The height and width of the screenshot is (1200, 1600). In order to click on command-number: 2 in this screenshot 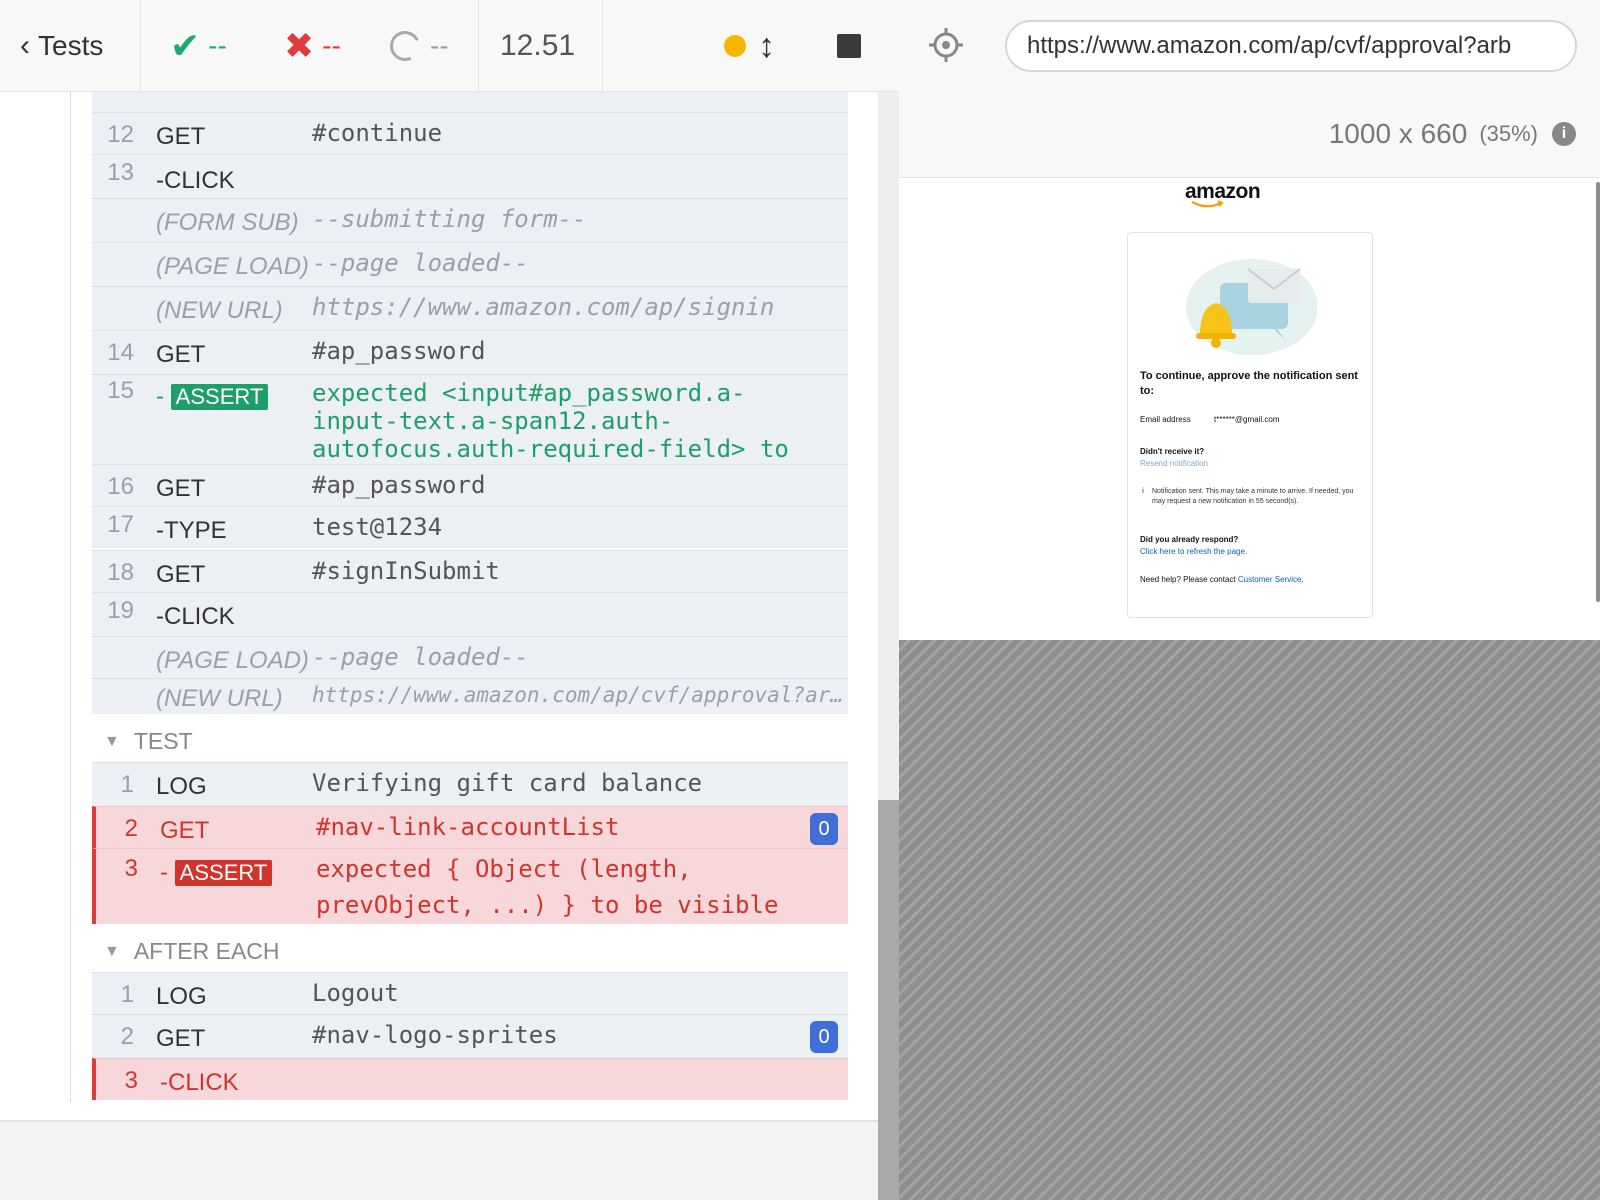, I will do `click(131, 828)`.